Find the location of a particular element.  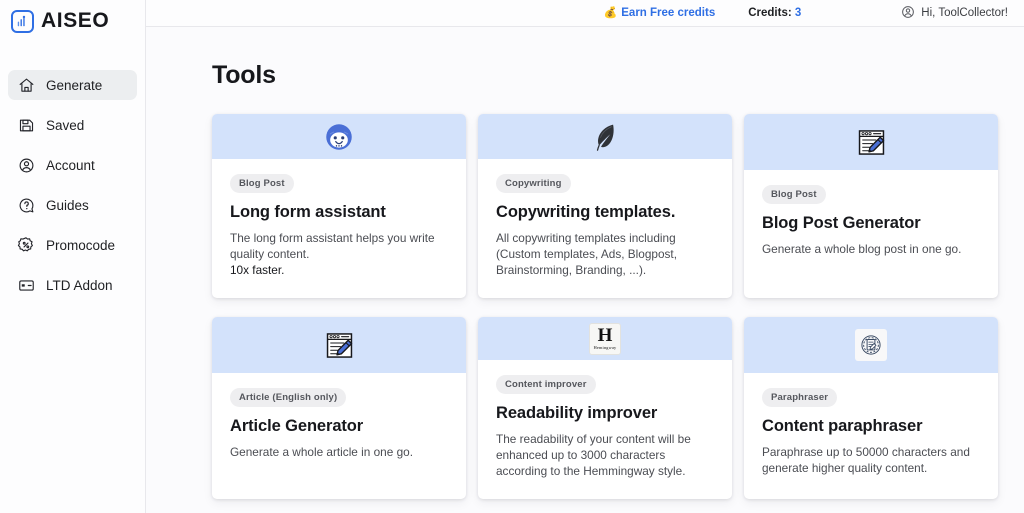

card-badge: Article (English only) is located at coordinates (288, 397).